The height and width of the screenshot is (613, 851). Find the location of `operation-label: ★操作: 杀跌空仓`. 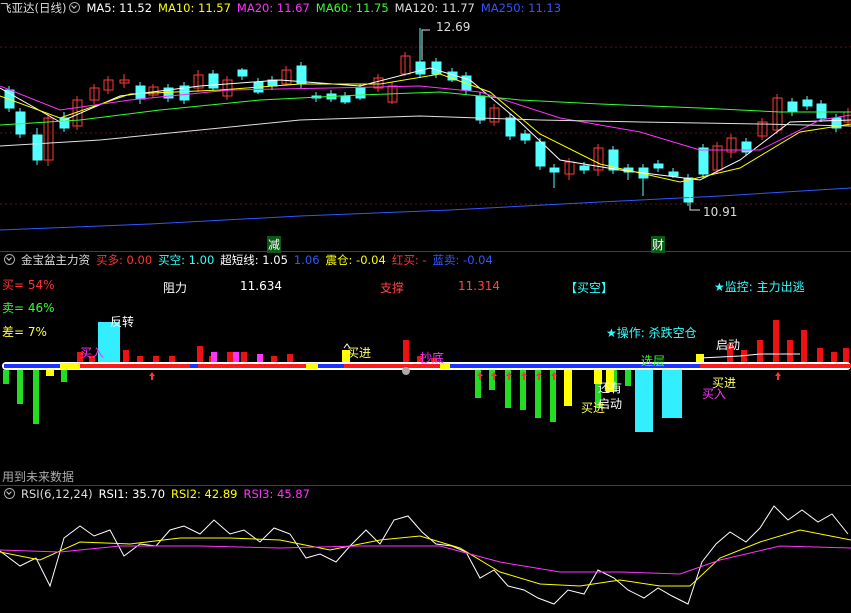

operation-label: ★操作: 杀跌空仓 is located at coordinates (651, 333).